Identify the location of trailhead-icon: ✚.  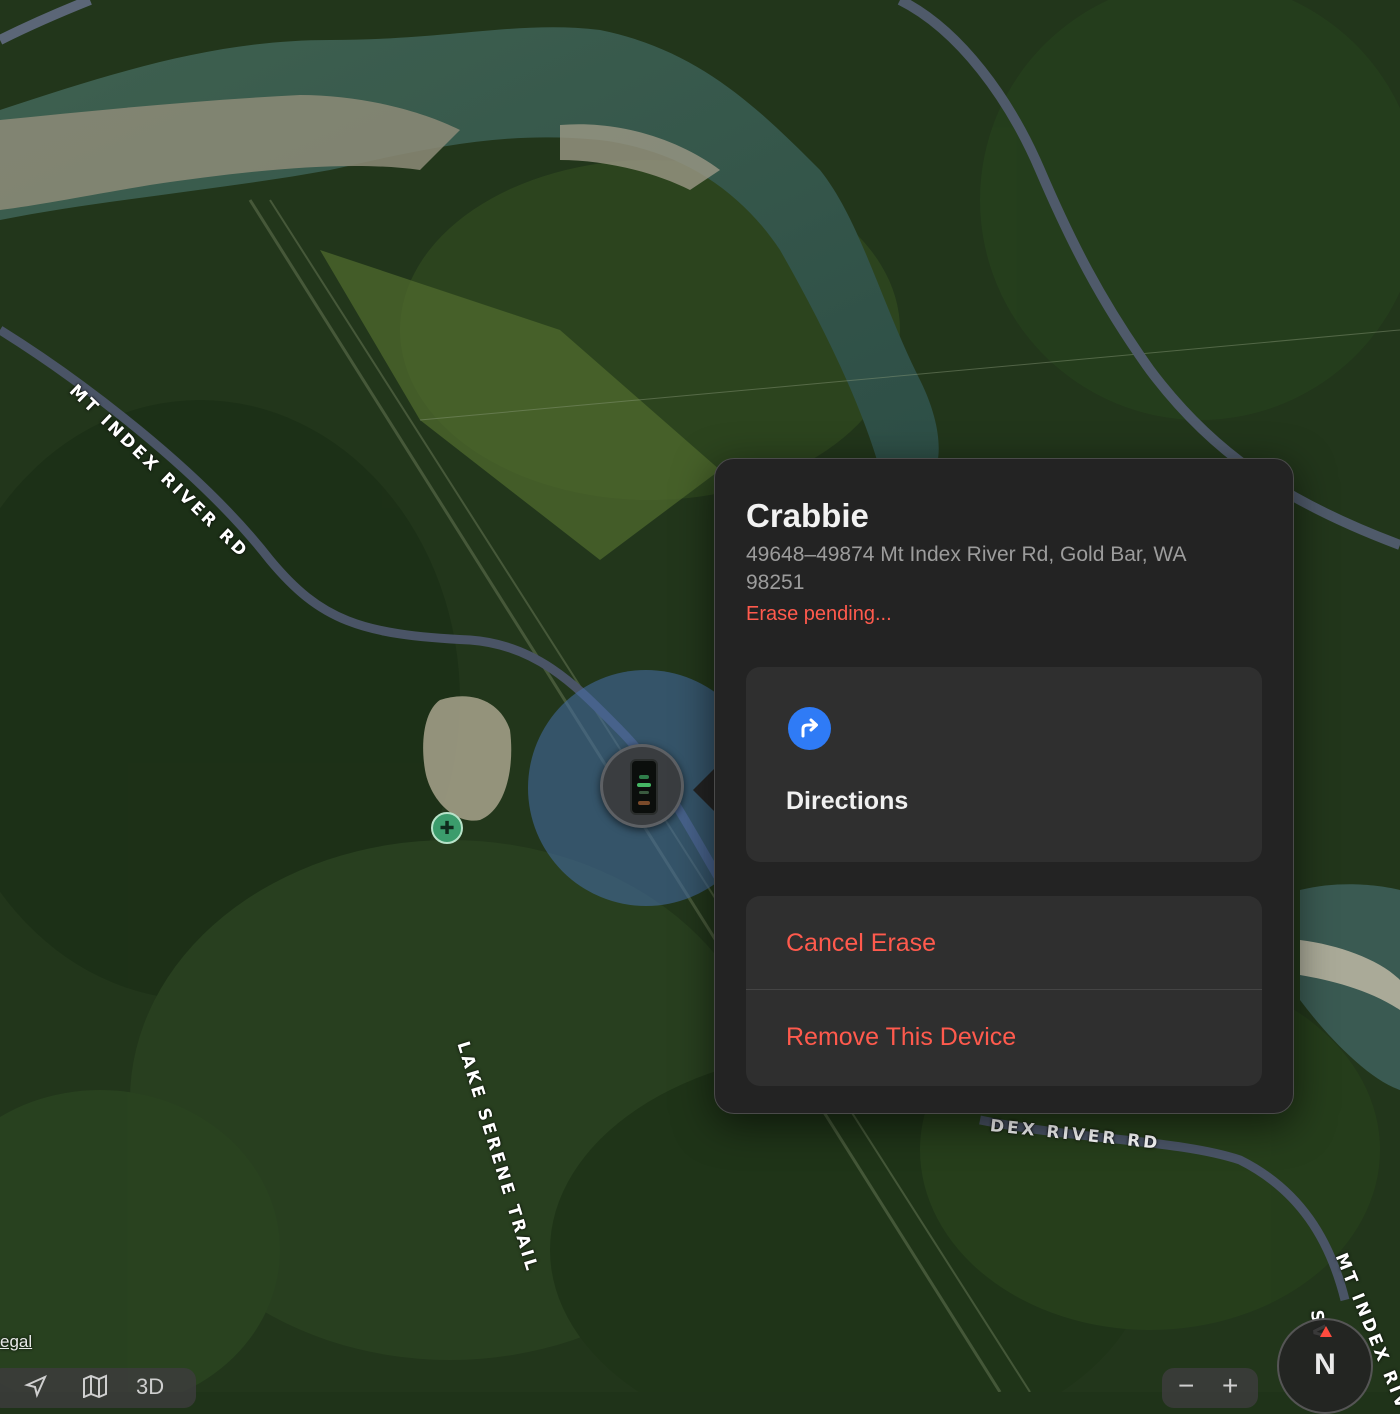
(447, 828).